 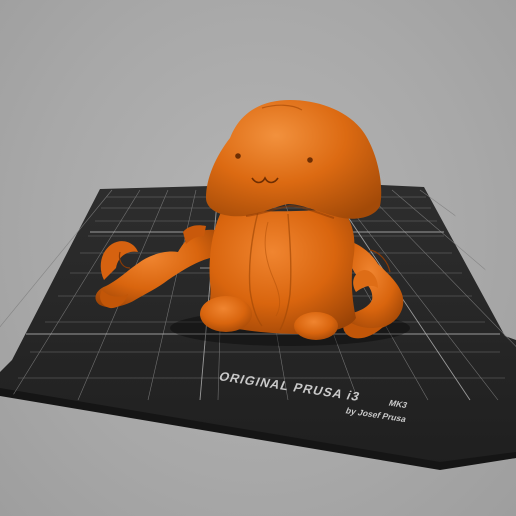 I want to click on head, so click(x=294, y=159).